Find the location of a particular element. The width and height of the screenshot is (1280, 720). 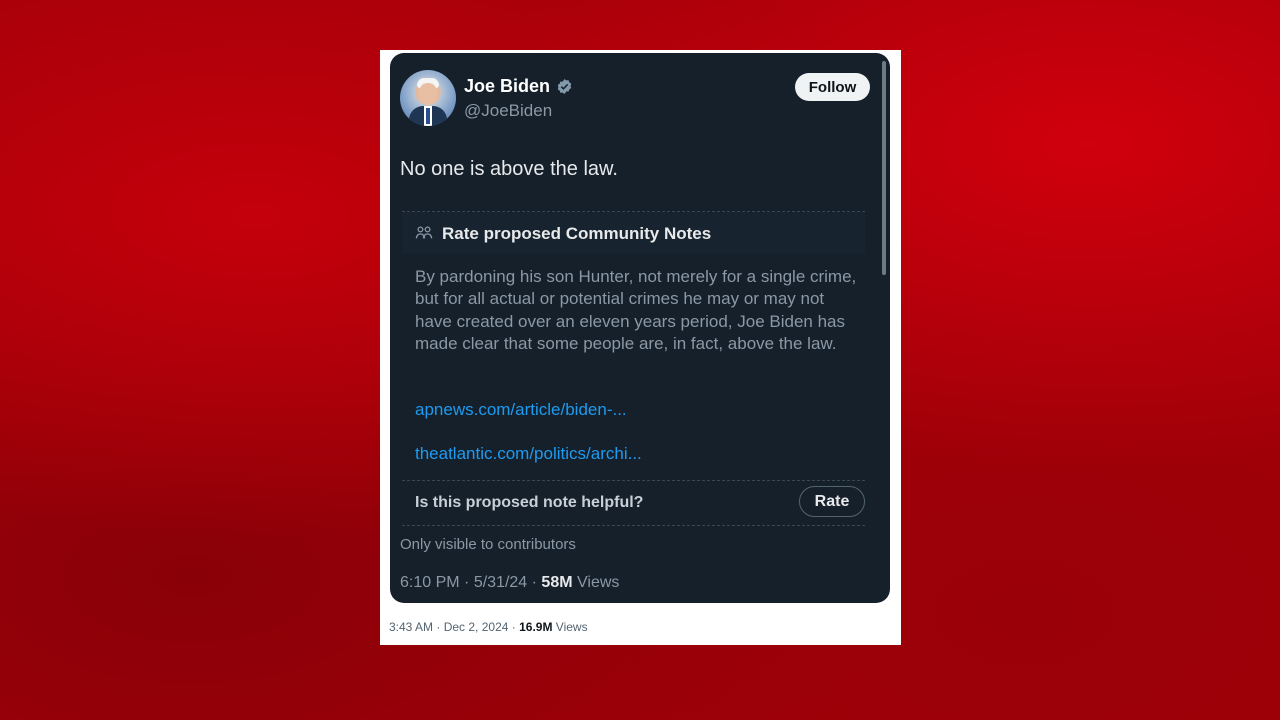

handle: @JoeBiden is located at coordinates (508, 111).